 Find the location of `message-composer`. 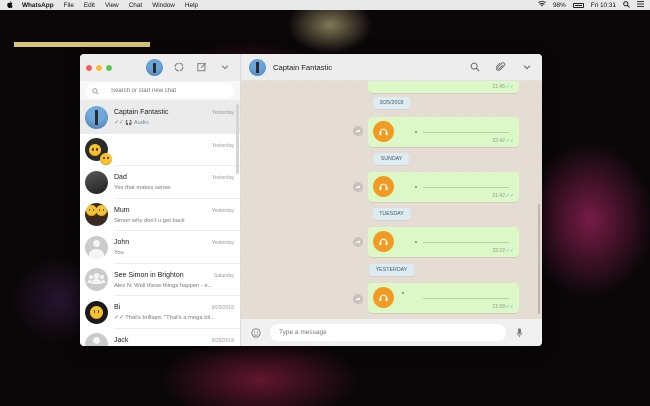

message-composer is located at coordinates (391, 332).